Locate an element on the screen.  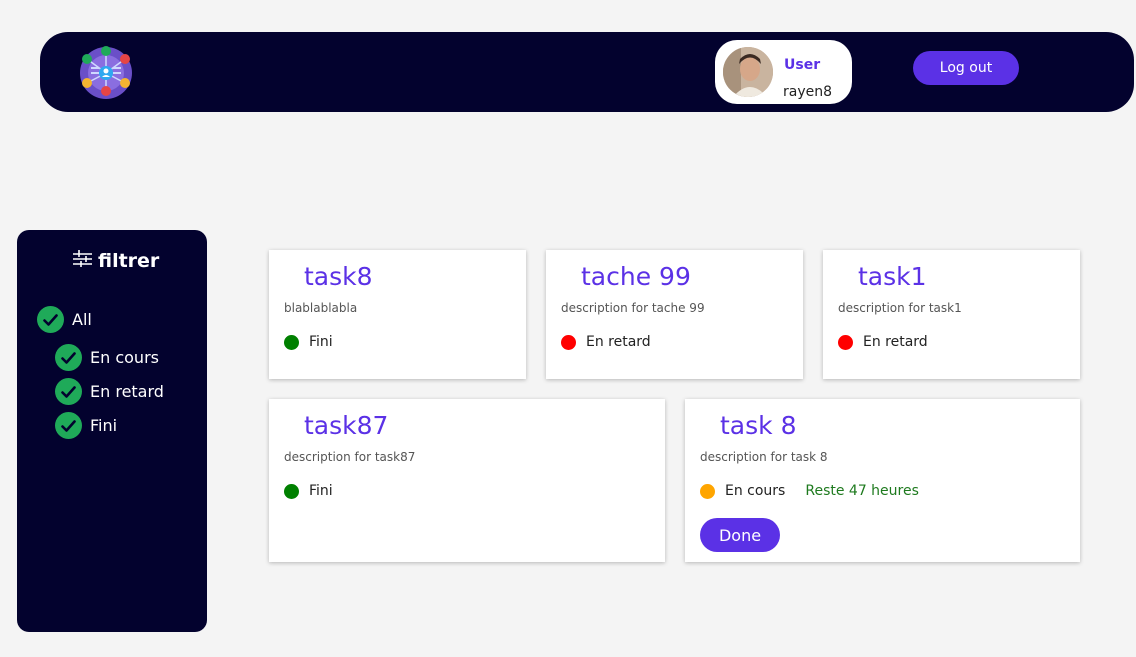
filter-title: filtrer is located at coordinates (116, 261).